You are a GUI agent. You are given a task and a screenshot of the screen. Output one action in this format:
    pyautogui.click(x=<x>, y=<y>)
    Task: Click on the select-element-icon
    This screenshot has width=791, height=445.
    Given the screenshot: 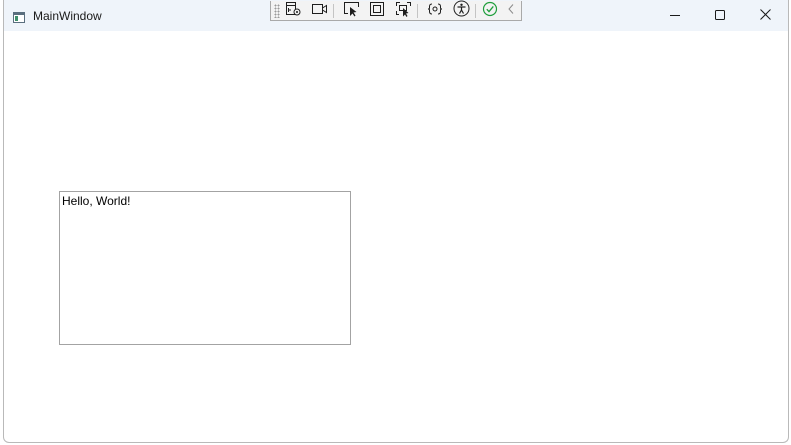 What is the action you would take?
    pyautogui.click(x=351, y=11)
    